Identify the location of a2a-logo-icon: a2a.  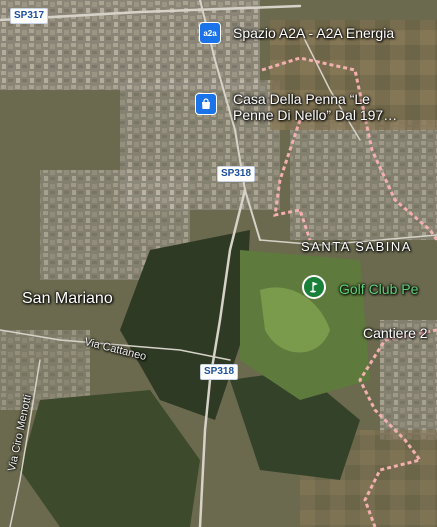
(210, 33).